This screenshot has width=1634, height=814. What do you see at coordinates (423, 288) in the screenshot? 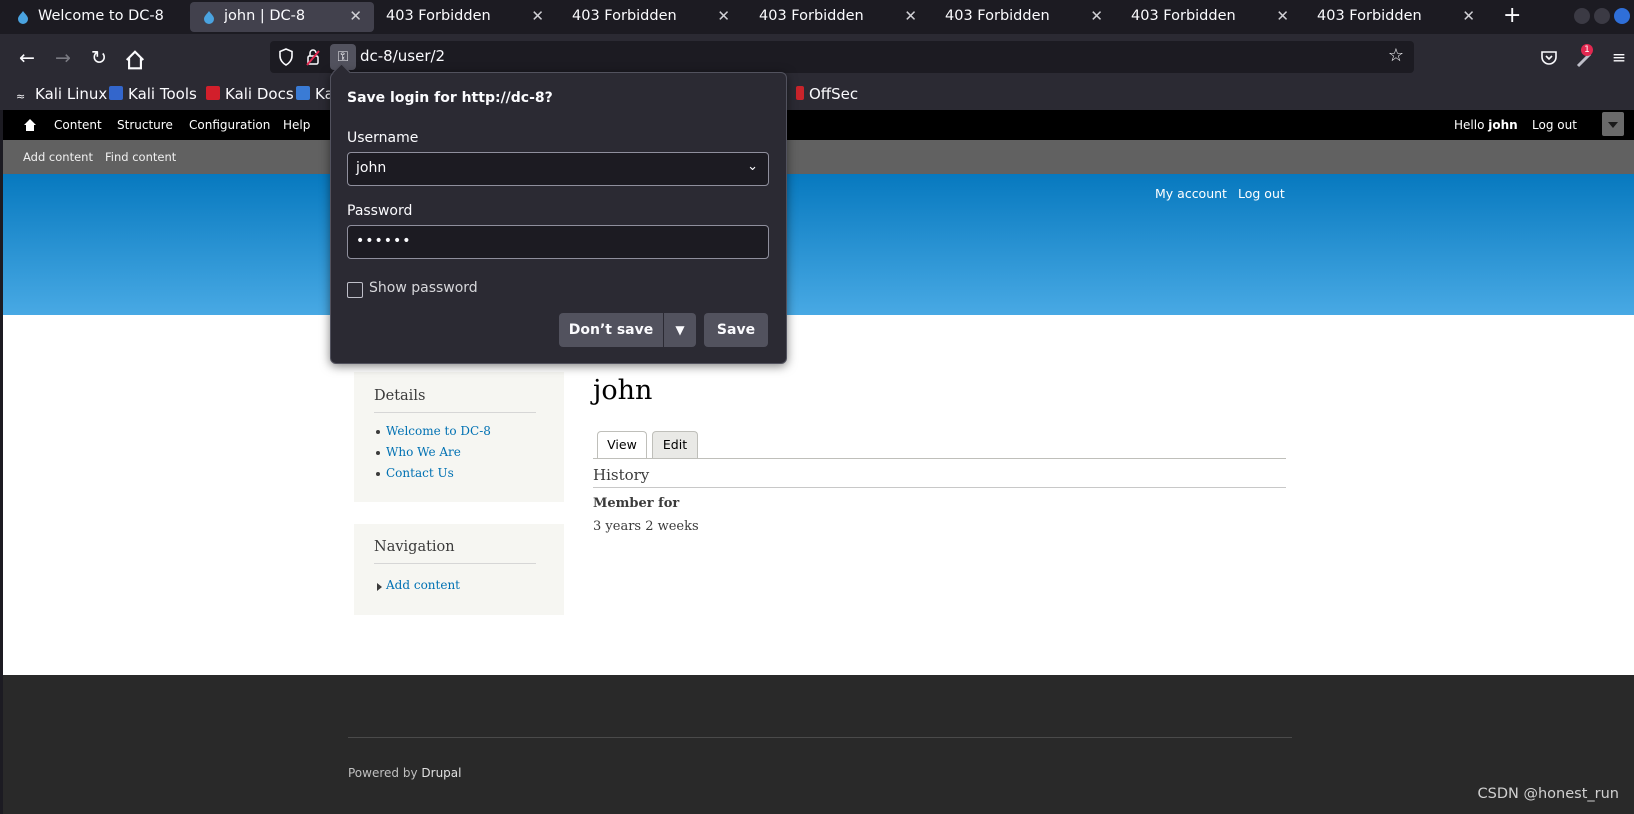
I see `show-password-label: Show password` at bounding box center [423, 288].